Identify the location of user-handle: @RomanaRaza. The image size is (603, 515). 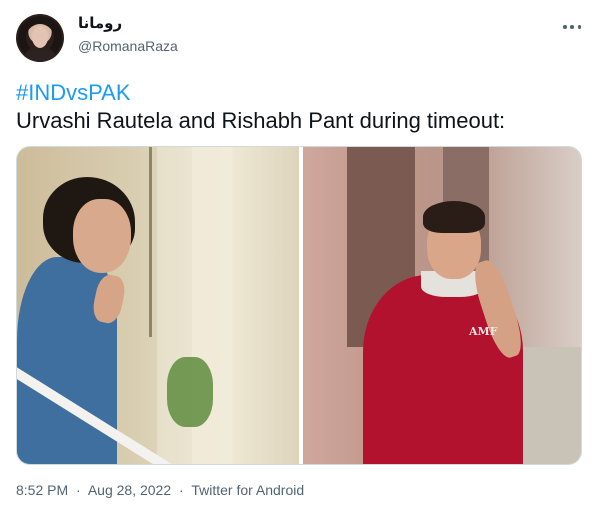
(128, 46).